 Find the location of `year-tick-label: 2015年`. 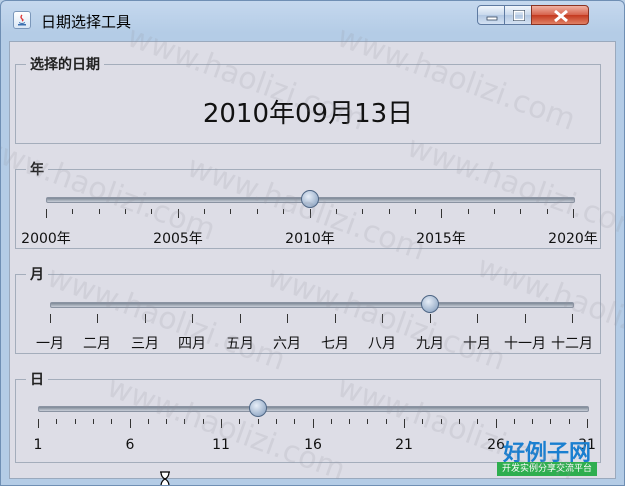

year-tick-label: 2015年 is located at coordinates (441, 239).